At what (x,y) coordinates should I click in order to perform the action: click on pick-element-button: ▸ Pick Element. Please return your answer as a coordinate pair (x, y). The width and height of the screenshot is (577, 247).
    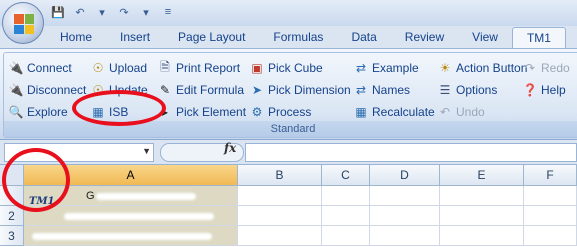
    Looking at the image, I should click on (201, 112).